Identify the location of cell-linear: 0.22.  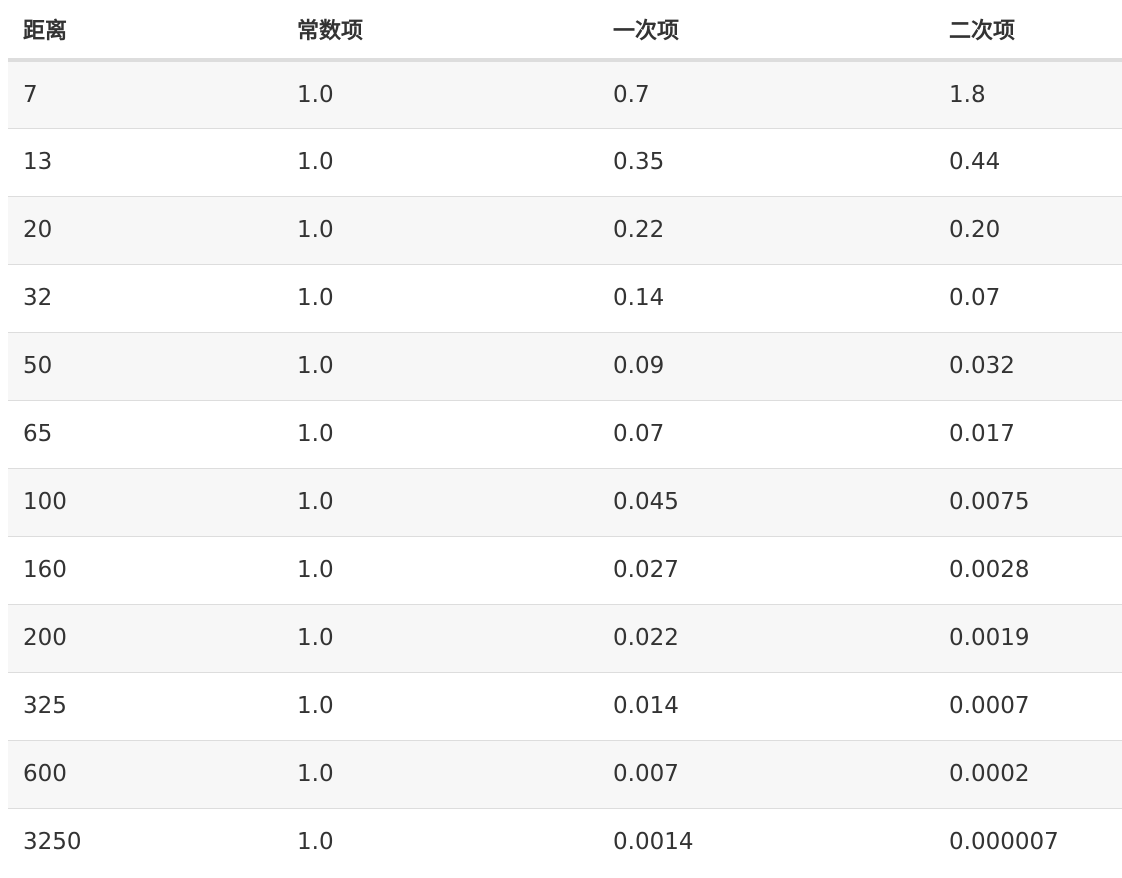
(766, 230).